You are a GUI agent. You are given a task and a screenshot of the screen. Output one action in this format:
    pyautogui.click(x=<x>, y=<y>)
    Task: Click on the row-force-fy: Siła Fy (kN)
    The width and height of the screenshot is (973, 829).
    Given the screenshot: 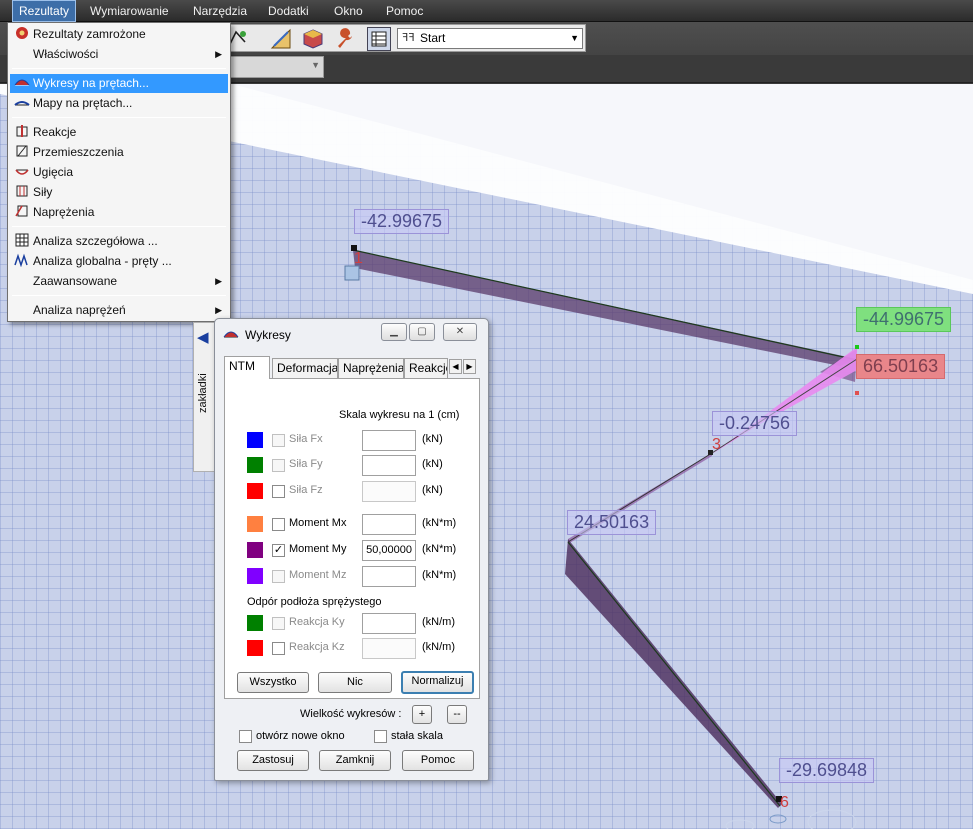 What is the action you would take?
    pyautogui.click(x=362, y=465)
    